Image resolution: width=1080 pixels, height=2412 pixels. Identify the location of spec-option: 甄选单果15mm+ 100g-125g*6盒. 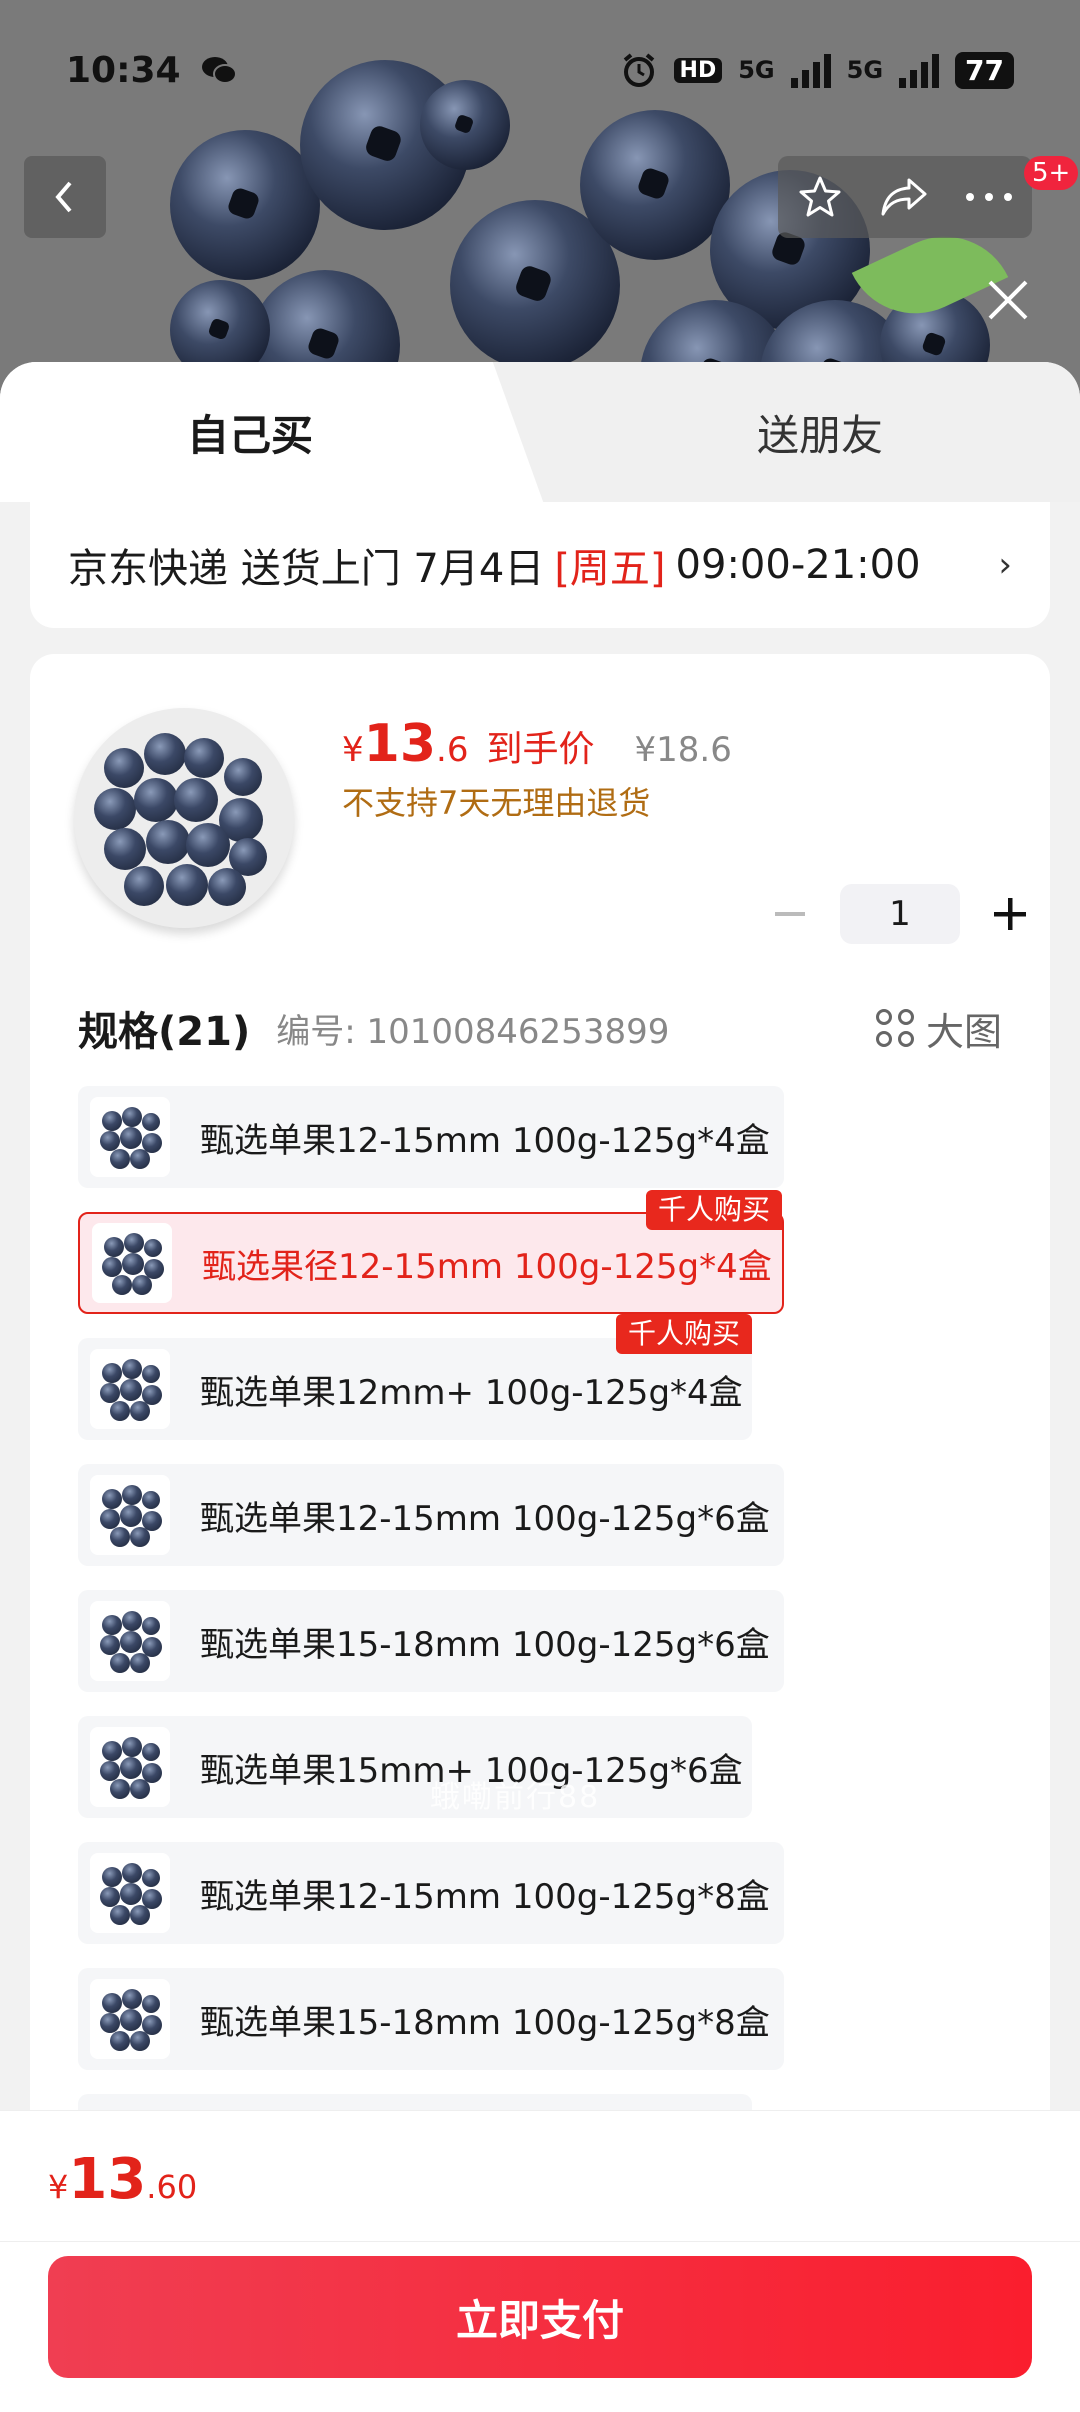
(415, 1767).